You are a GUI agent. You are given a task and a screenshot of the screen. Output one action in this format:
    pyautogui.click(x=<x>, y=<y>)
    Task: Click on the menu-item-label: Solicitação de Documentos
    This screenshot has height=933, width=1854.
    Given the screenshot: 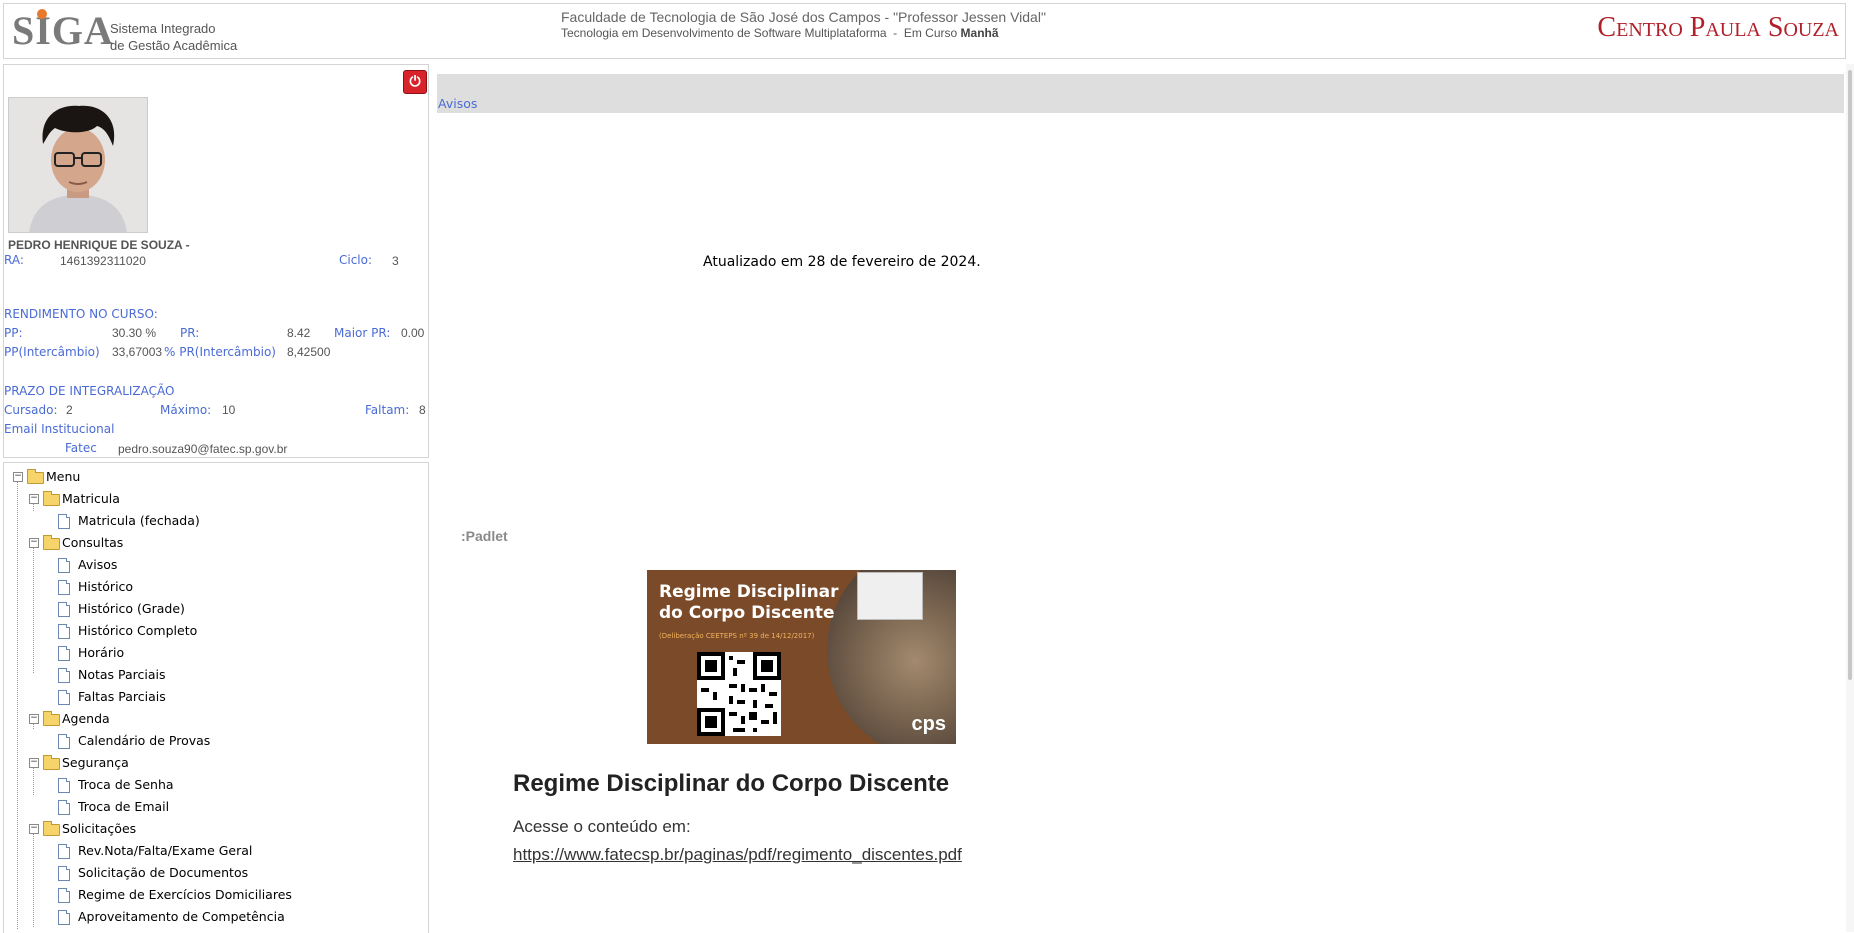 What is the action you would take?
    pyautogui.click(x=163, y=872)
    